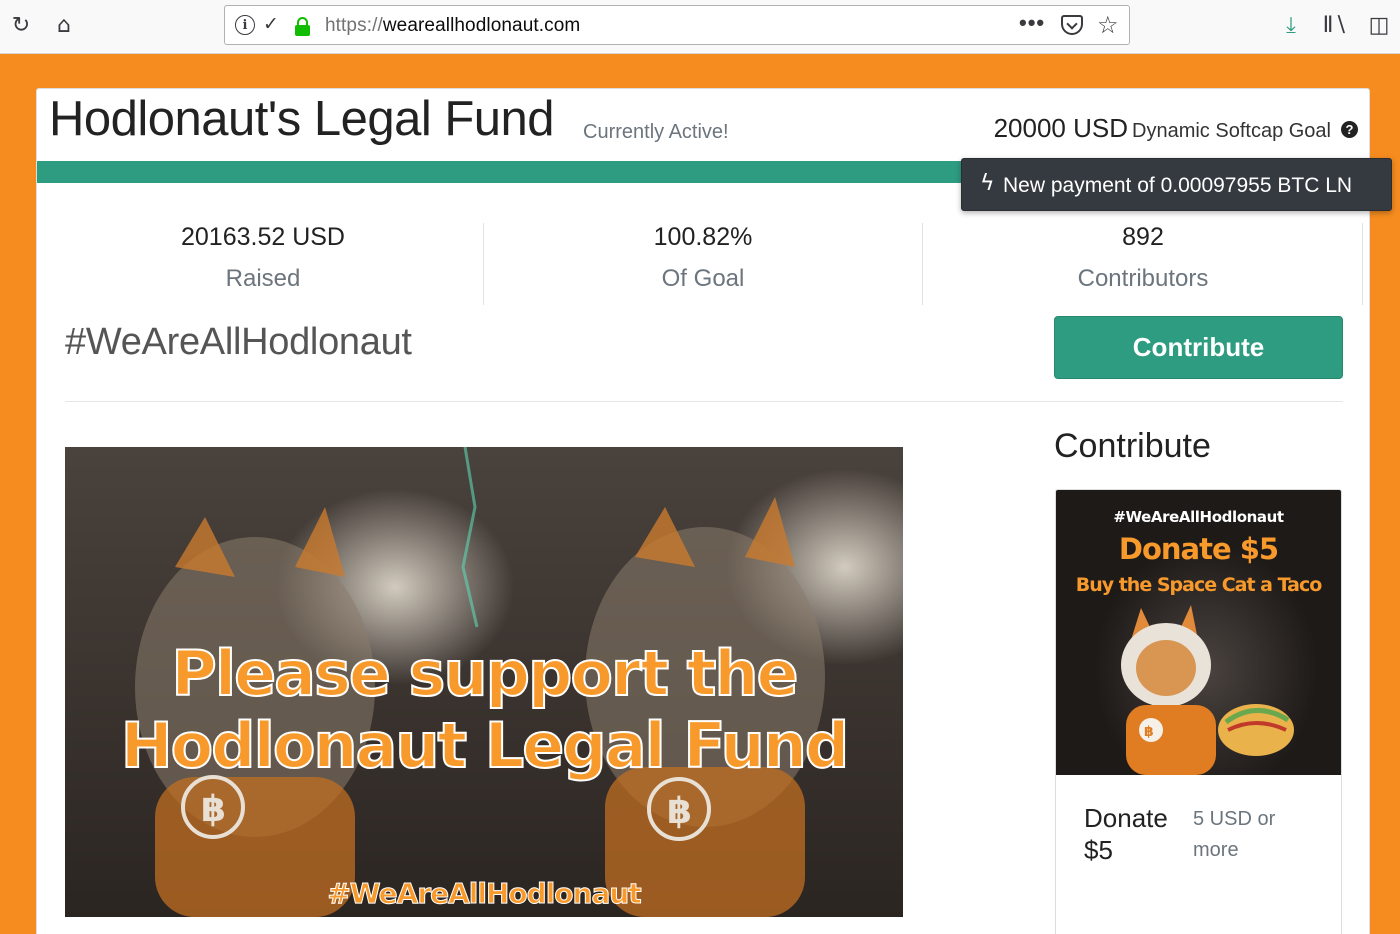  Describe the element at coordinates (987, 183) in the screenshot. I see `lightning-icon: ϟ` at that location.